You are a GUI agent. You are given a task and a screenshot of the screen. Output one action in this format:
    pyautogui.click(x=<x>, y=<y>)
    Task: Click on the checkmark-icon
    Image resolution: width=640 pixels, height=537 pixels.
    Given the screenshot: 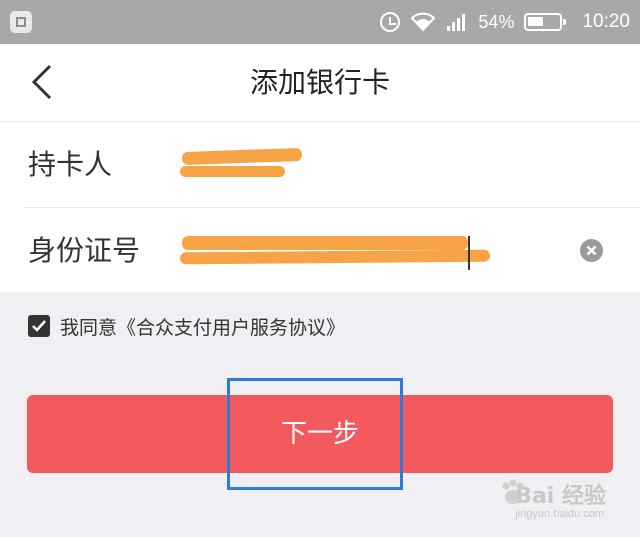 What is the action you would take?
    pyautogui.click(x=39, y=326)
    